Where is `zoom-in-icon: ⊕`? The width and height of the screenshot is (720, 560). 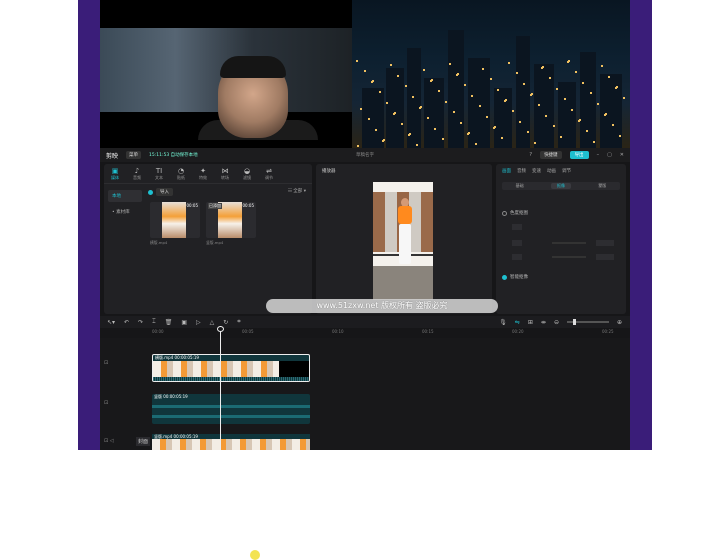 zoom-in-icon: ⊕ is located at coordinates (619, 322).